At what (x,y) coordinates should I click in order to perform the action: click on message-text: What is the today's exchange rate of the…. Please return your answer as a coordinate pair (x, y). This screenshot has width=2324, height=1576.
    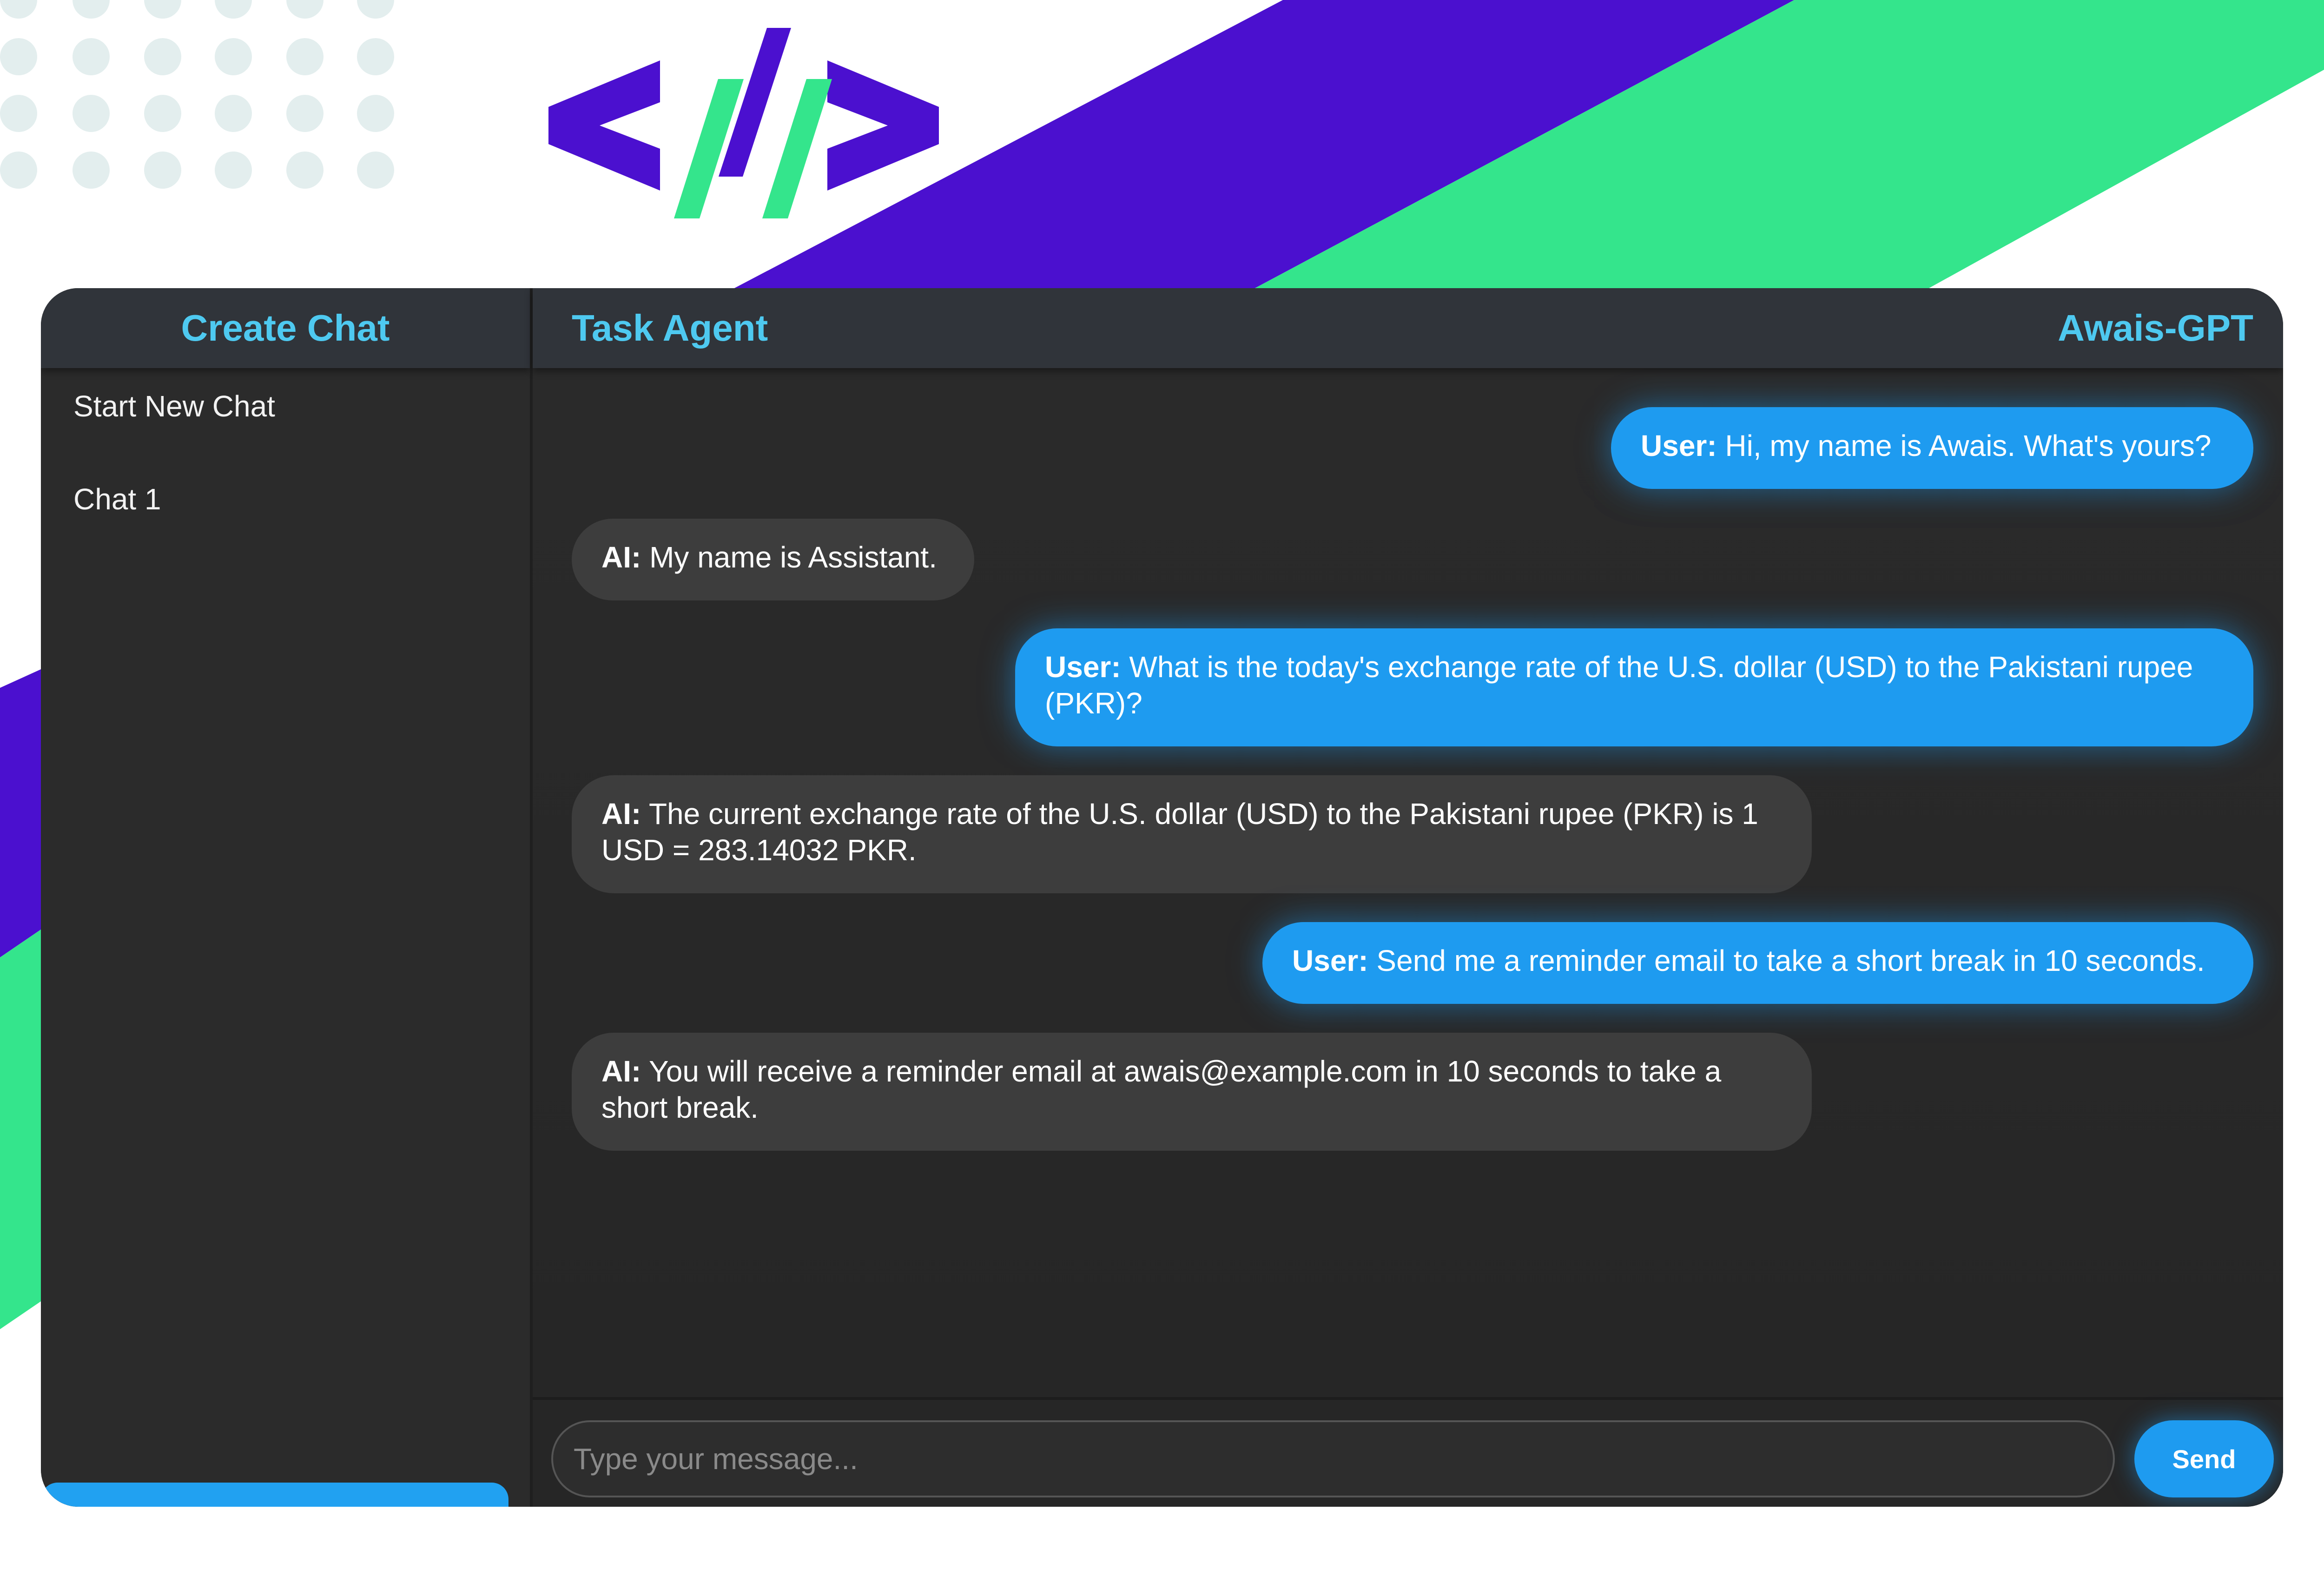
    Looking at the image, I should click on (1619, 685).